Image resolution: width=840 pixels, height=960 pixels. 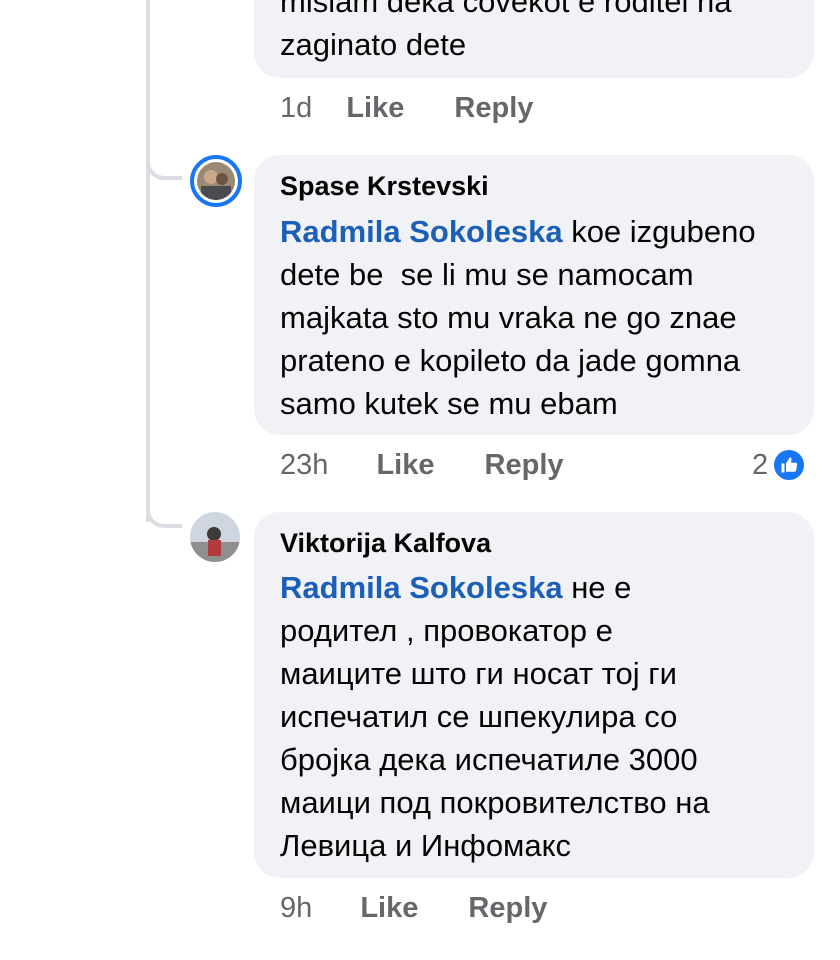 I want to click on thread-line-vertical, so click(x=148, y=261).